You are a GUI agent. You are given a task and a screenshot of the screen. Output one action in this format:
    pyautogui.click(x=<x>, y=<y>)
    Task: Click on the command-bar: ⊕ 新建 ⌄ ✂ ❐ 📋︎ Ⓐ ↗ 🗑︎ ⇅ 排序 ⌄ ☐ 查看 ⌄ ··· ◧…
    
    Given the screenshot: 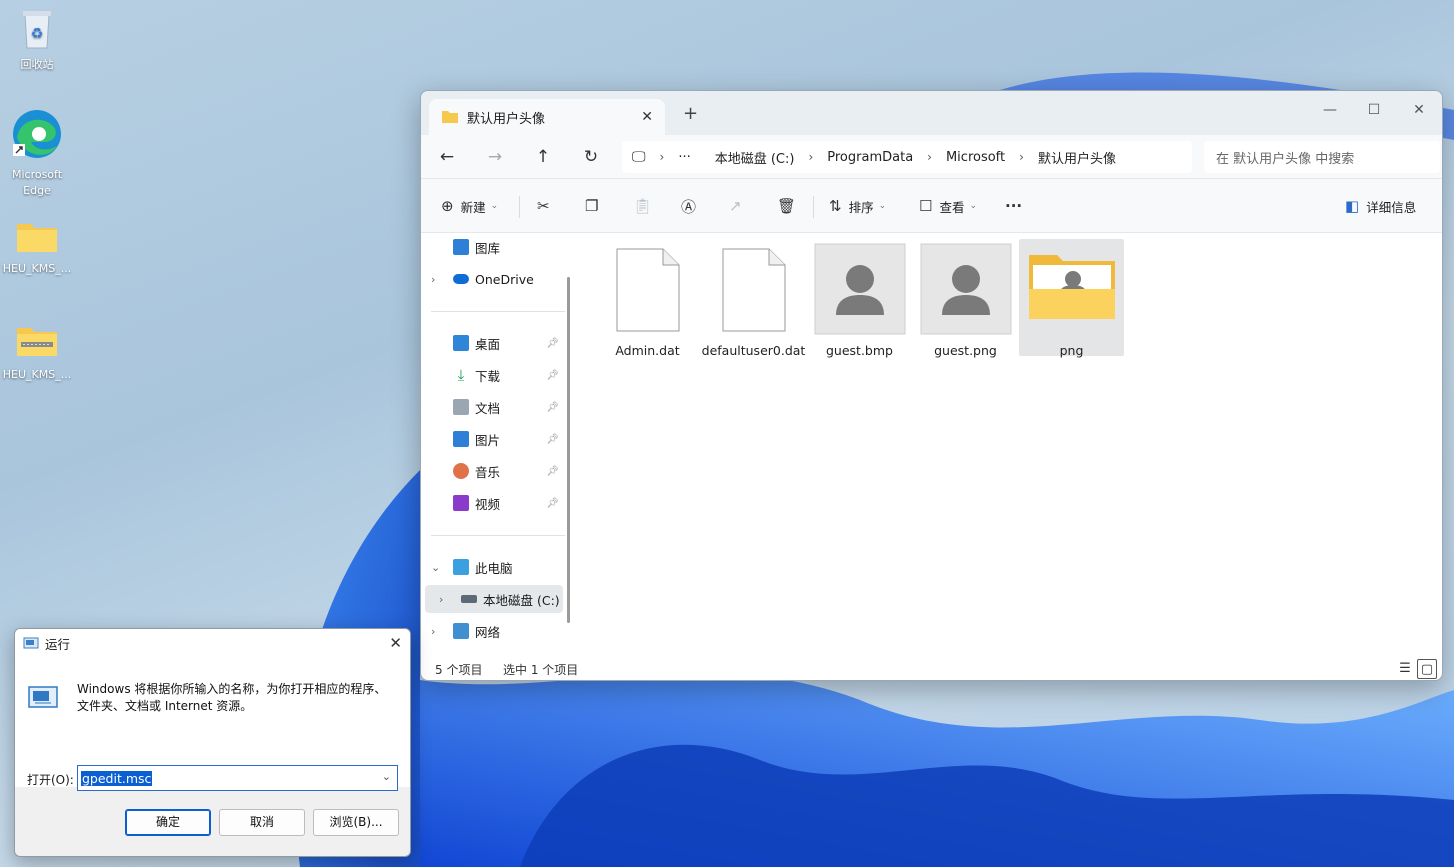 What is the action you would take?
    pyautogui.click(x=931, y=206)
    